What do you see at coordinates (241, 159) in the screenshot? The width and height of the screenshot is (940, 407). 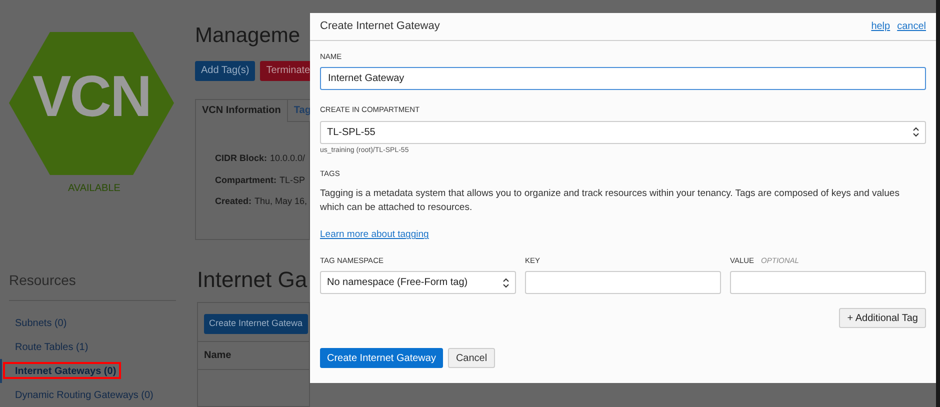 I see `detail-label: CIDR Block:` at bounding box center [241, 159].